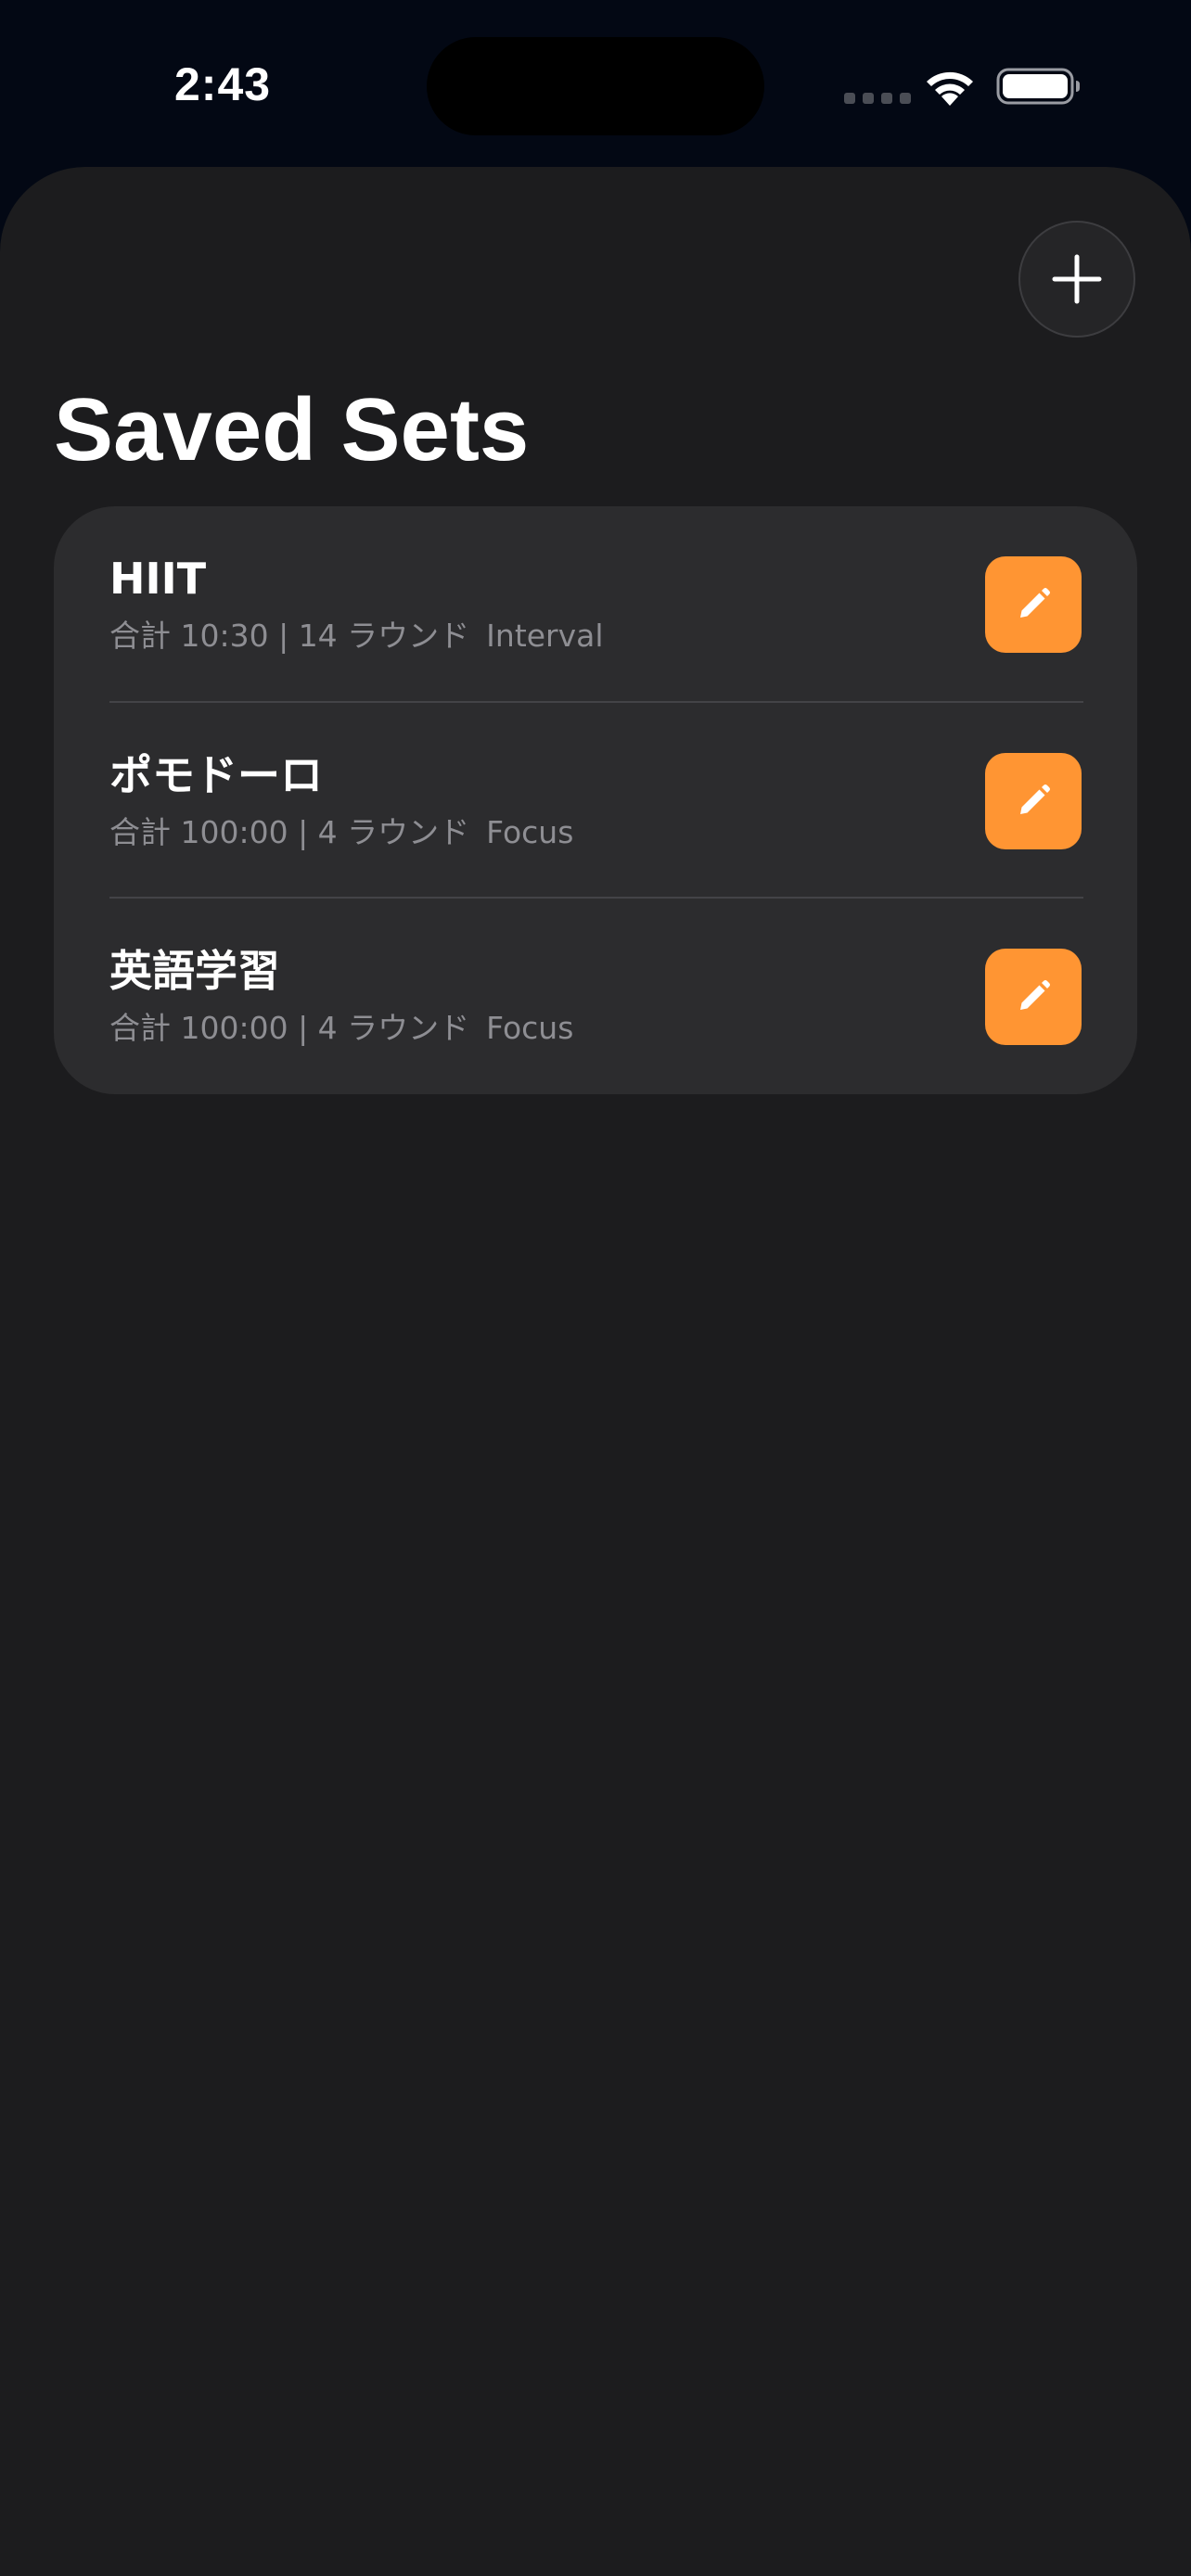 The width and height of the screenshot is (1191, 2576). What do you see at coordinates (1038, 87) in the screenshot?
I see `battery-icon` at bounding box center [1038, 87].